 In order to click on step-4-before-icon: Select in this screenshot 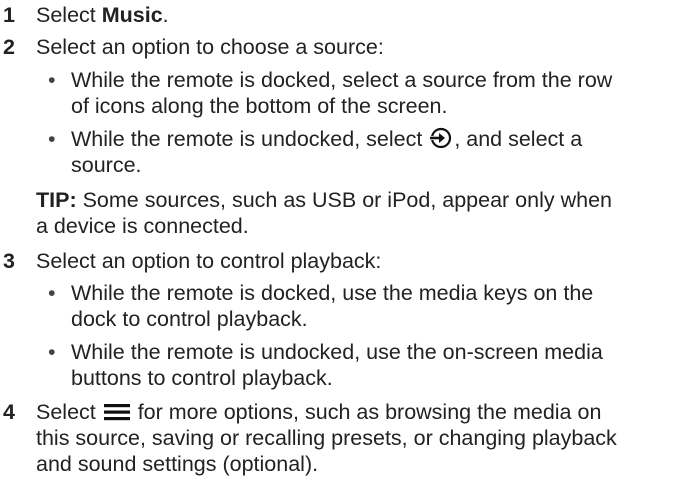, I will do `click(69, 412)`.